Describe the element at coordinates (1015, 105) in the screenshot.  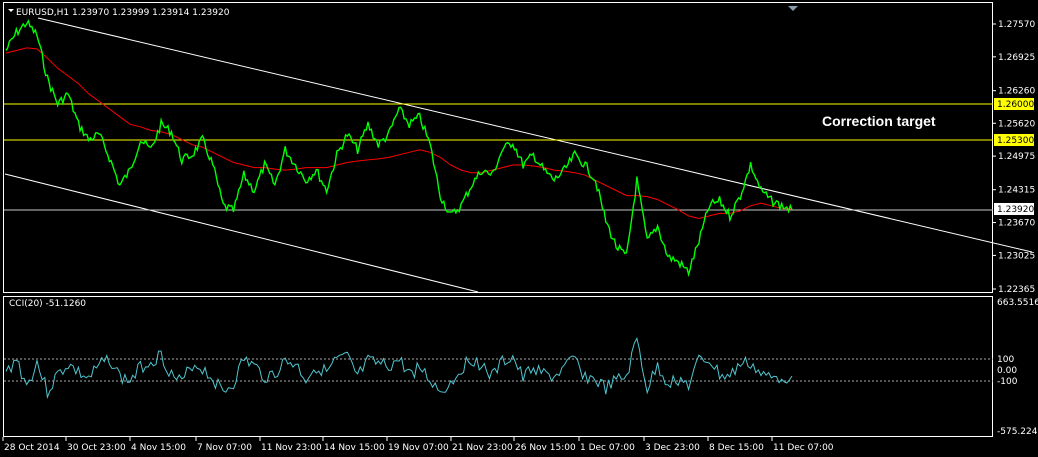
I see `level-label-126000: 1.26000` at that location.